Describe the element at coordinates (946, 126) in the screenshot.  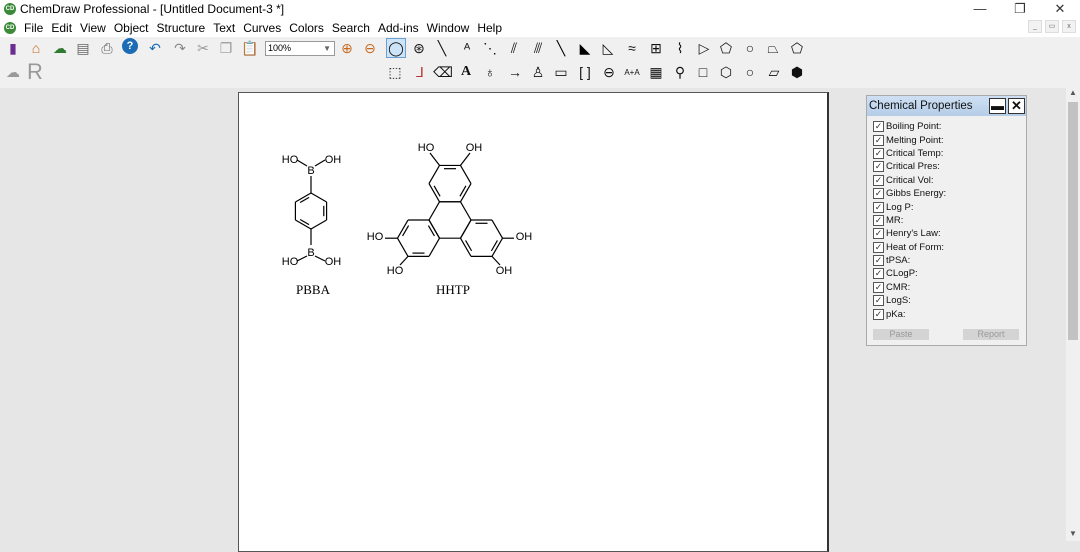
I see `property-row: ✓ Boiling Point:` at that location.